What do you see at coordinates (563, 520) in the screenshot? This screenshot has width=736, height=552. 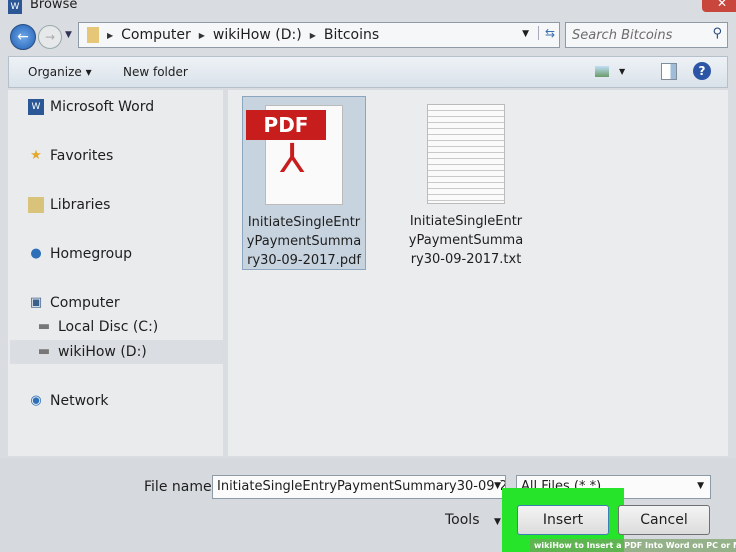 I see `insert-button: Insert` at bounding box center [563, 520].